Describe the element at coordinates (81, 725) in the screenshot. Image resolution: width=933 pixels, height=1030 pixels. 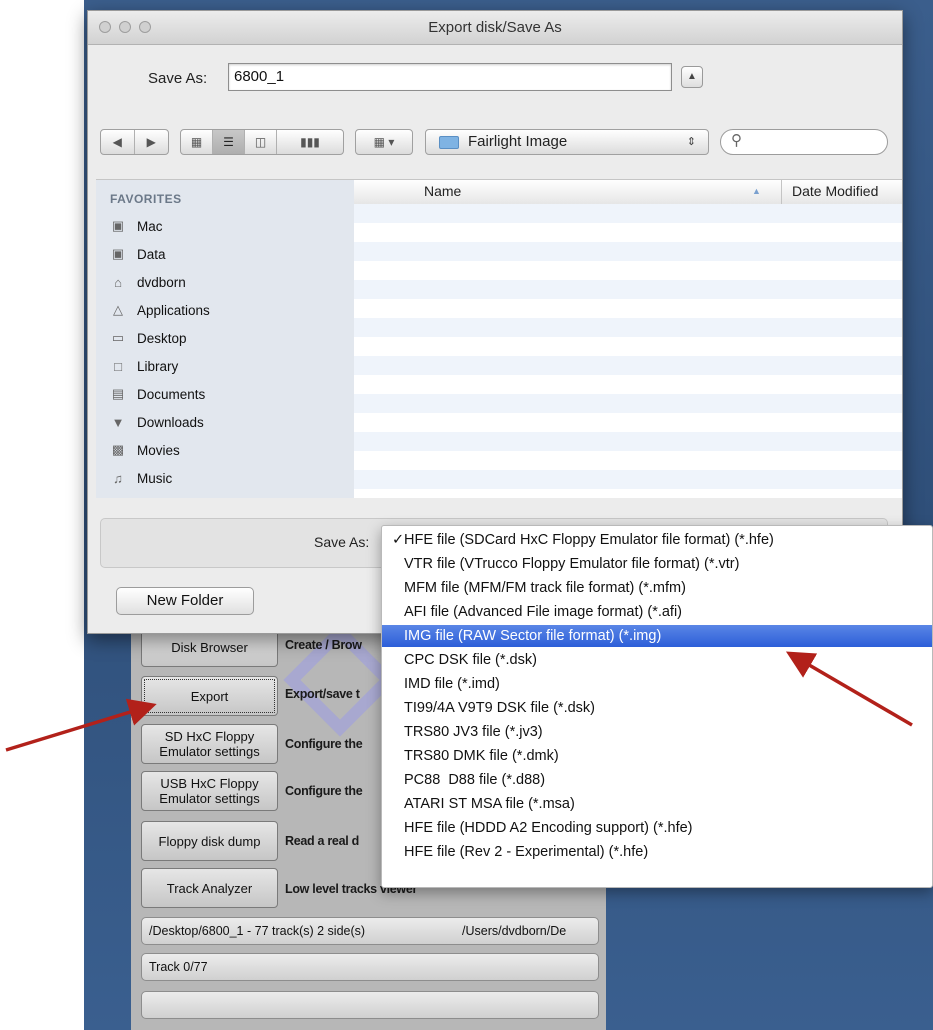
I see `arrow-to-export-button` at that location.